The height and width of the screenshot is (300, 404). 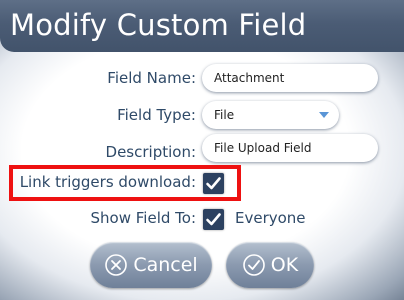 I want to click on circle-check-icon, so click(x=254, y=265).